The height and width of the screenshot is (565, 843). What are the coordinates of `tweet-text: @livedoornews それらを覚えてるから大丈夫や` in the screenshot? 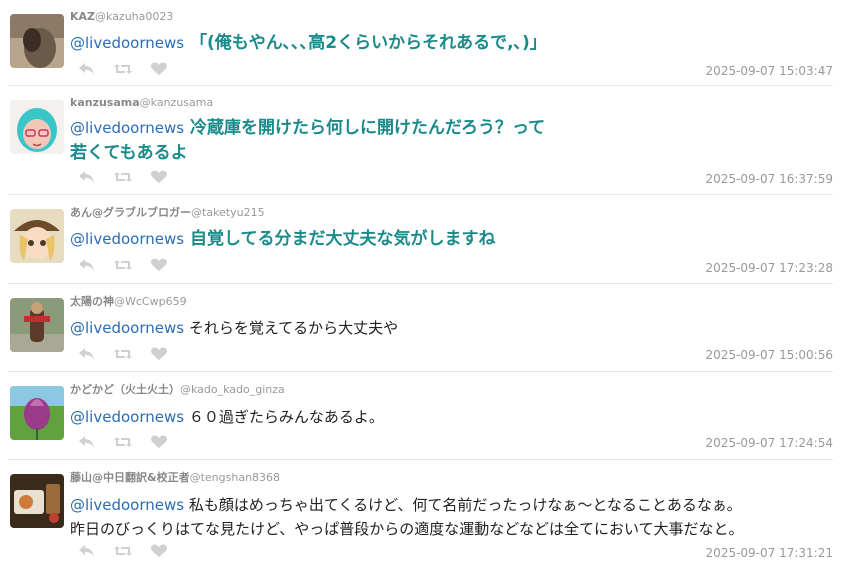 It's located at (446, 328).